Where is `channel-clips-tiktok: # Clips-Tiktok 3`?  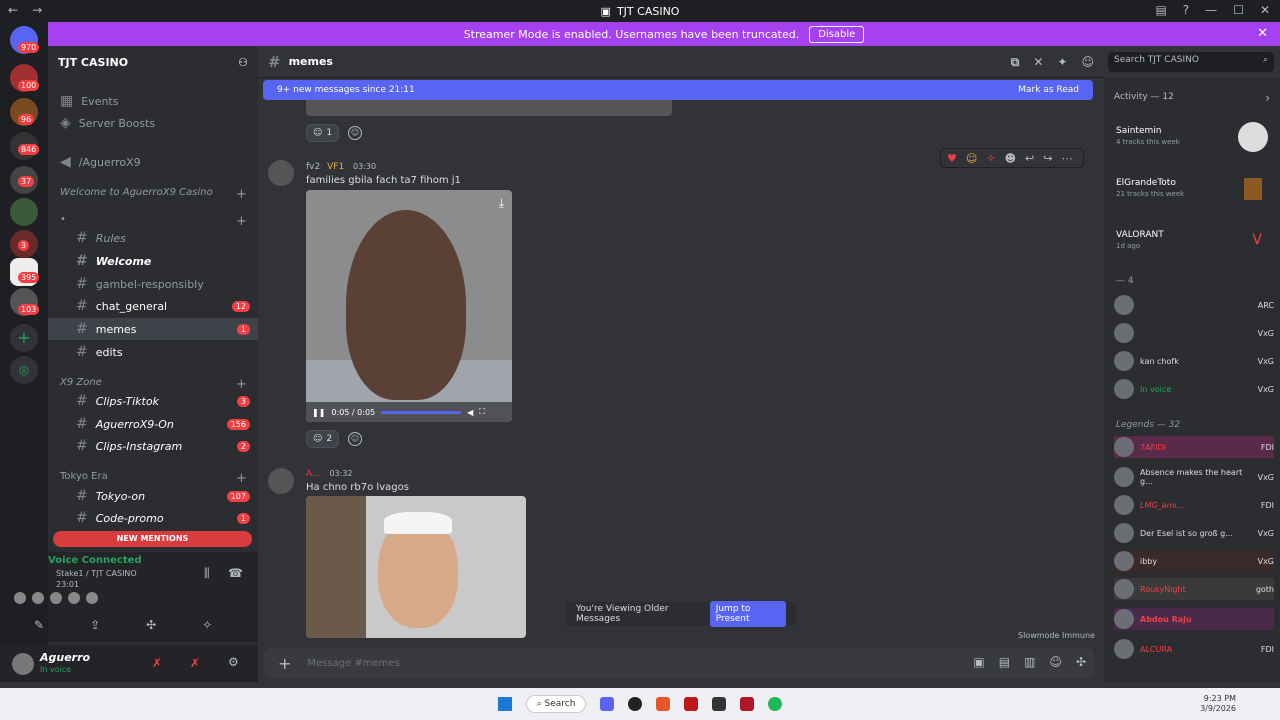
channel-clips-tiktok: # Clips-Tiktok 3 is located at coordinates (153, 401).